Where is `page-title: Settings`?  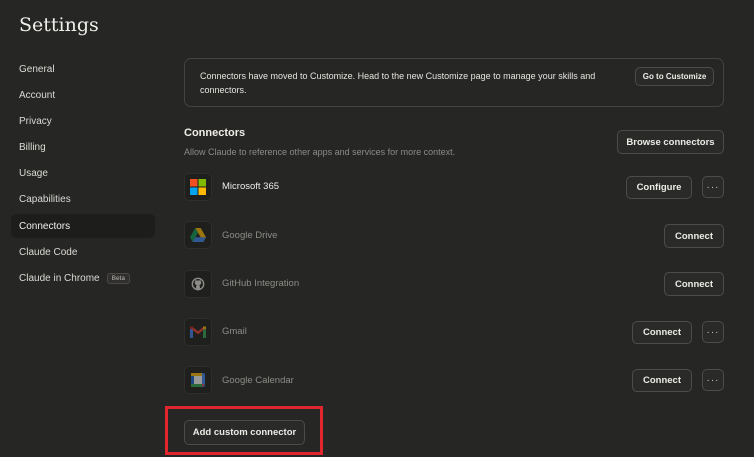
page-title: Settings is located at coordinates (59, 25).